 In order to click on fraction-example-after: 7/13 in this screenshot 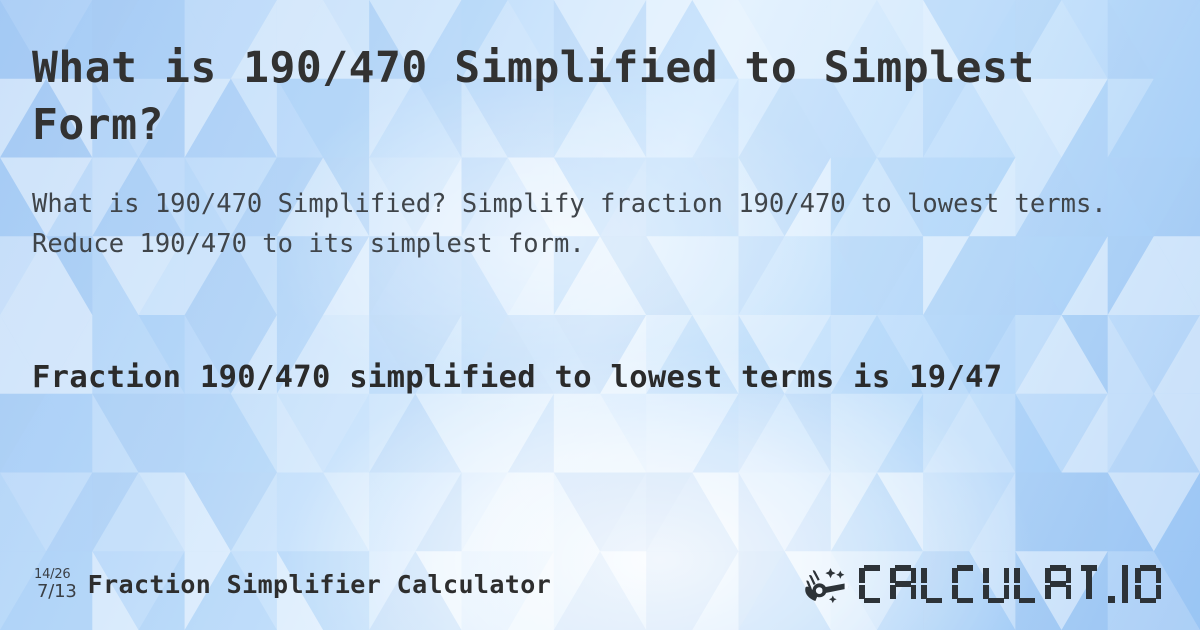, I will do `click(57, 591)`.